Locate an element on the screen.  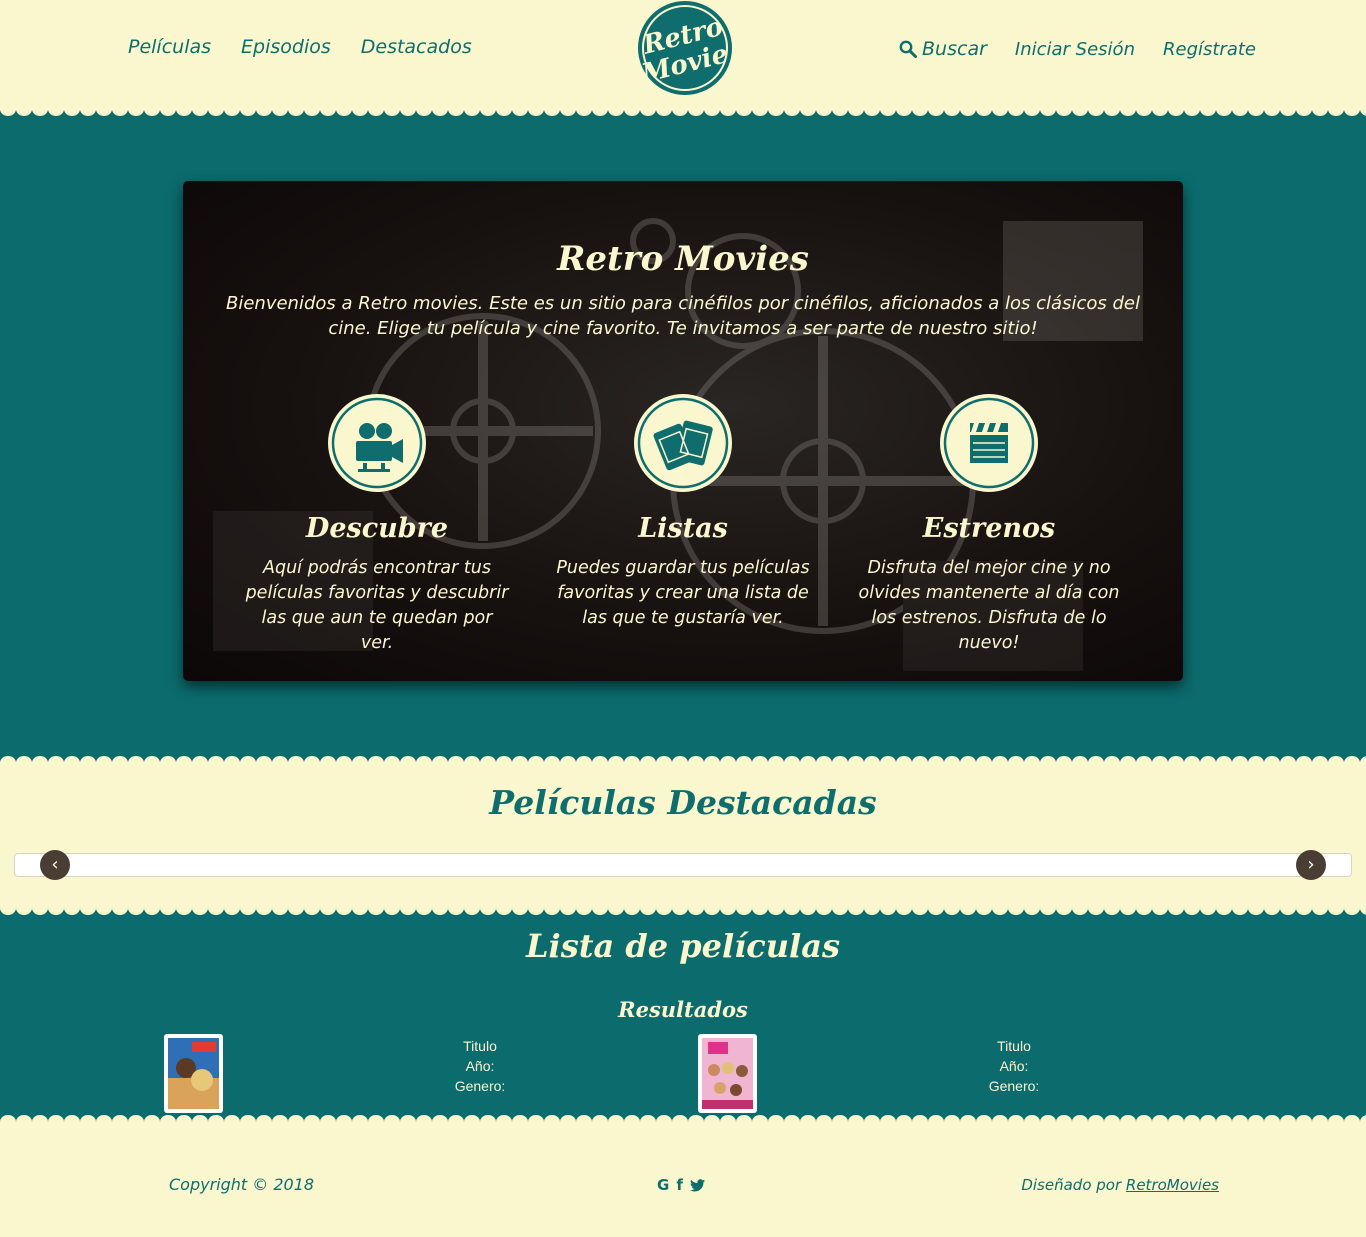
movie-camera-icon is located at coordinates (377, 443).